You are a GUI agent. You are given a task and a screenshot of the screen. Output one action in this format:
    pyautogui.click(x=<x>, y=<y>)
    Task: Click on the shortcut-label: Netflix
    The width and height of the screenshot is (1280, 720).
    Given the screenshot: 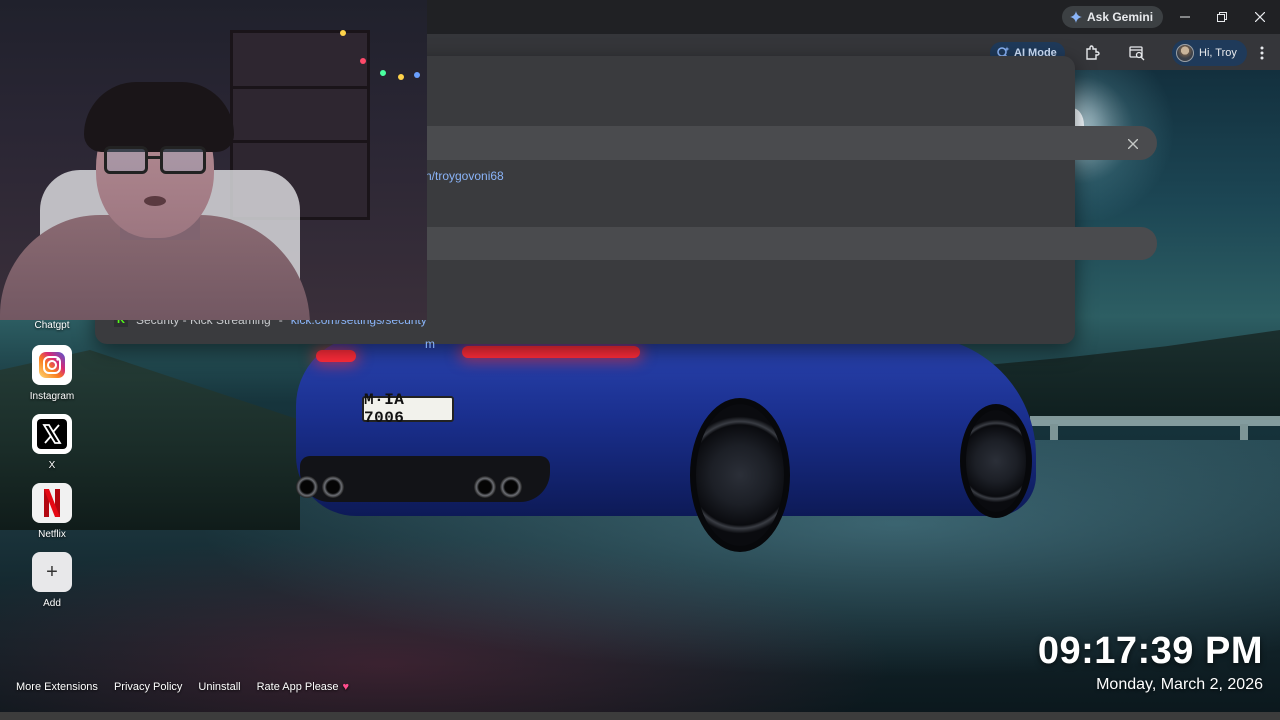 What is the action you would take?
    pyautogui.click(x=52, y=534)
    